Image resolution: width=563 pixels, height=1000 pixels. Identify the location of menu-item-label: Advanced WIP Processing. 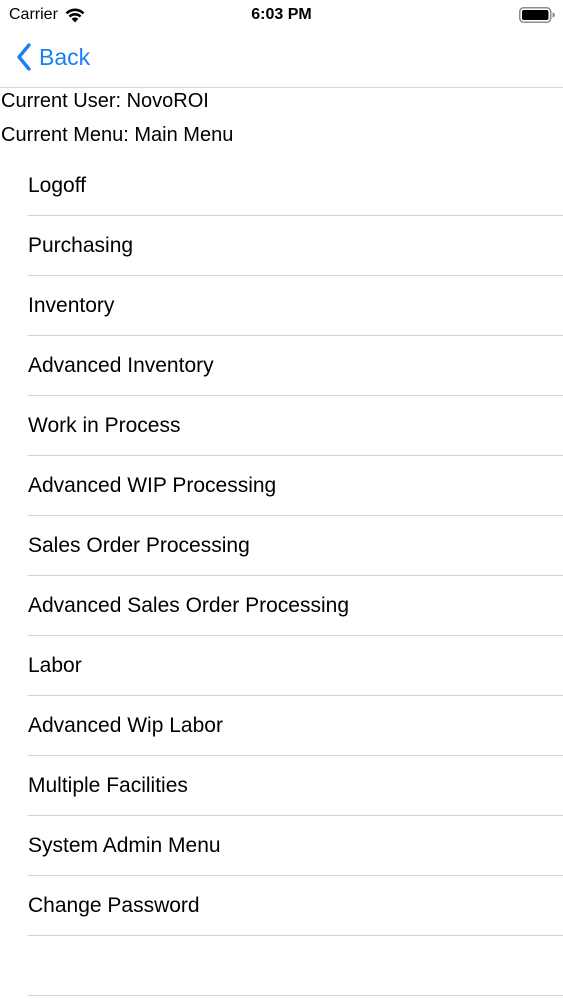
(152, 485).